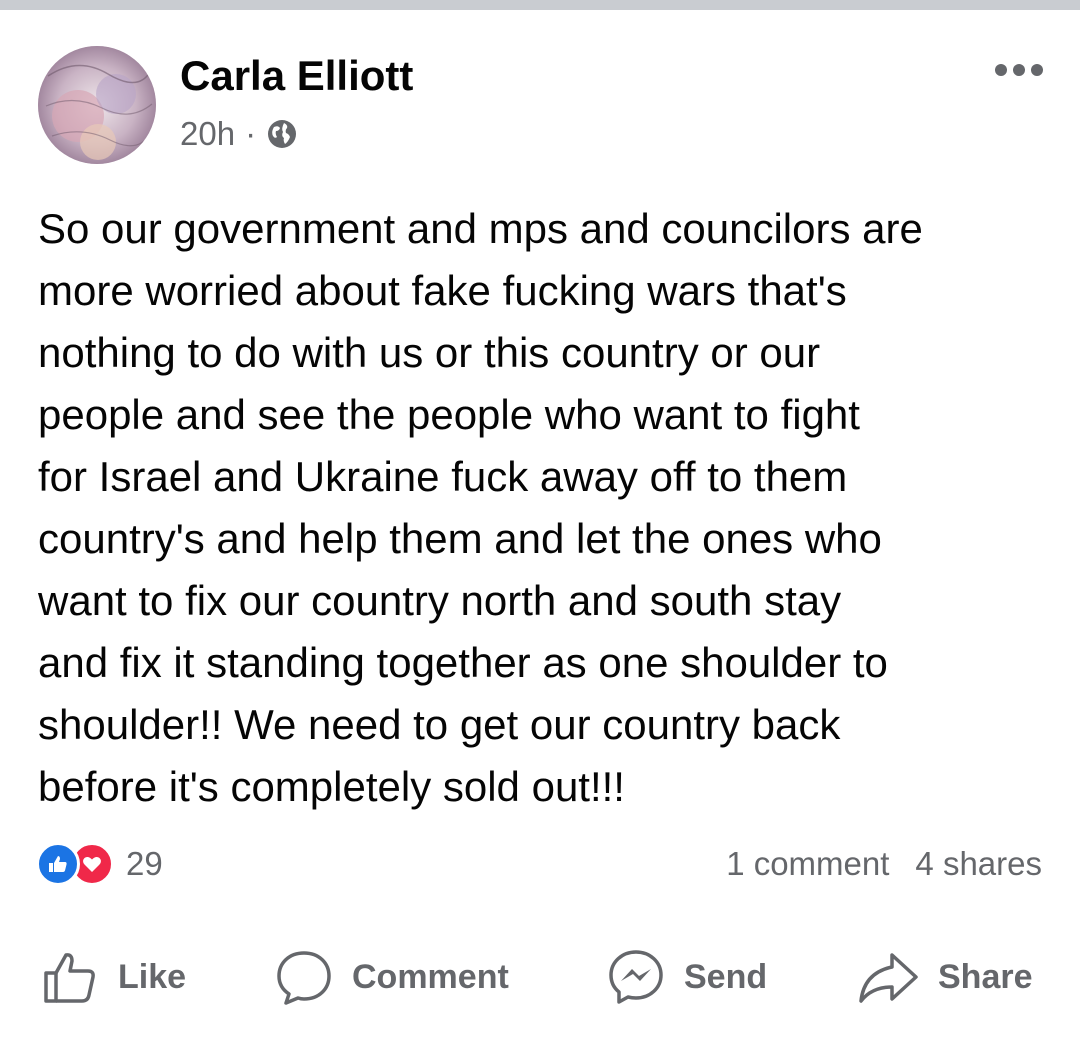  Describe the element at coordinates (726, 976) in the screenshot. I see `send-label: Send` at that location.